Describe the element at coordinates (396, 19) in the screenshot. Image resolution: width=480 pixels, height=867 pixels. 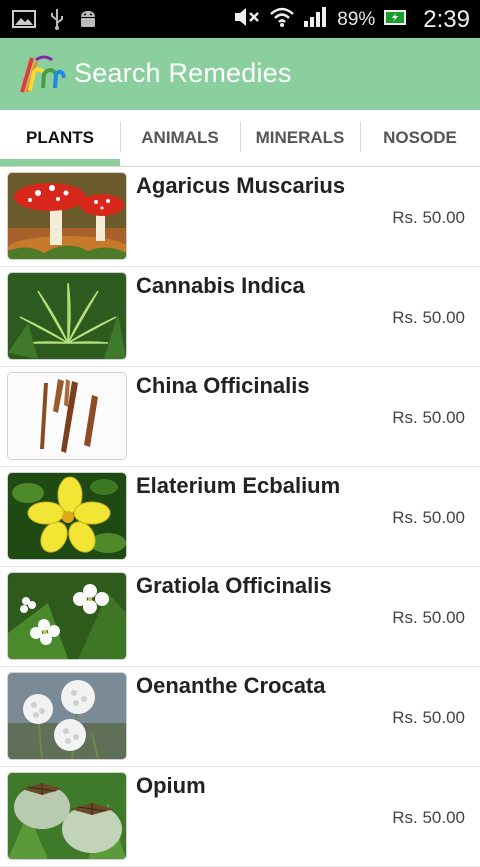
I see `battery-charging-icon` at that location.